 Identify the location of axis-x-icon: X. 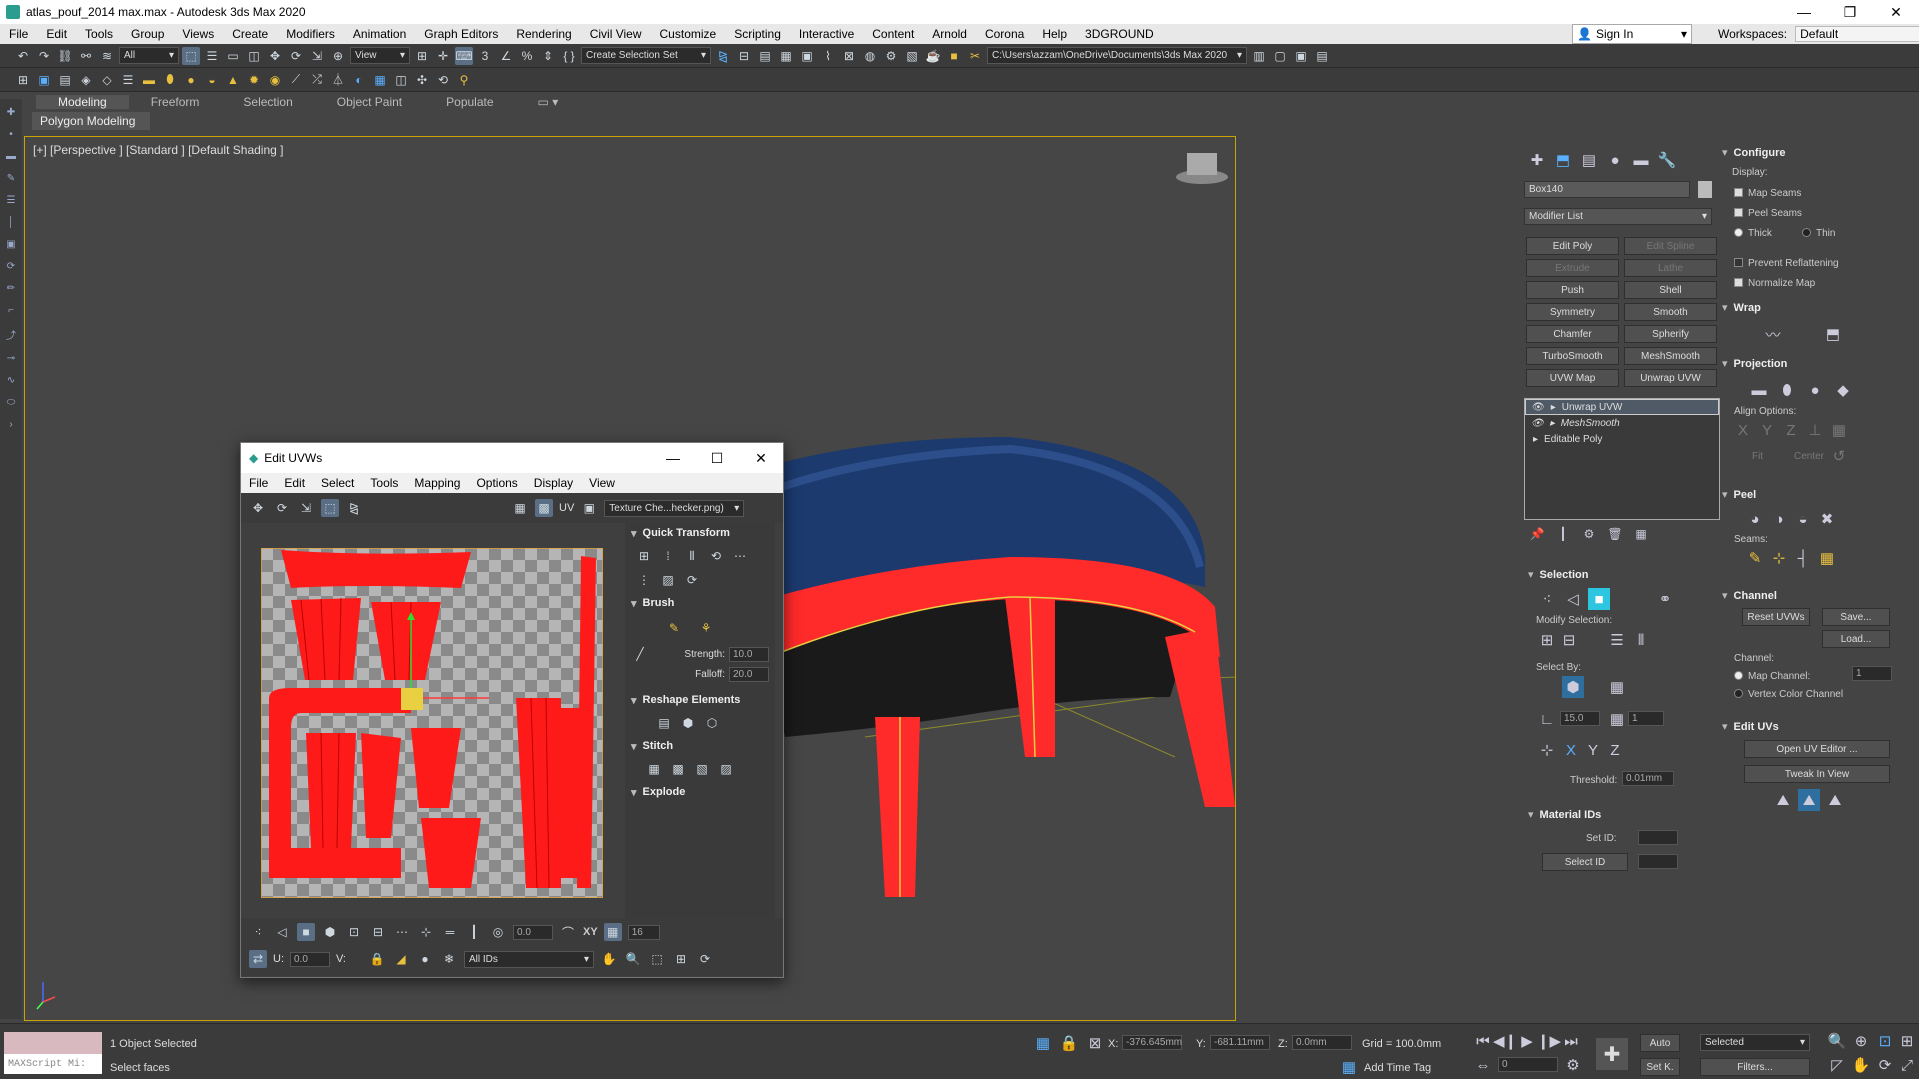
(1571, 750).